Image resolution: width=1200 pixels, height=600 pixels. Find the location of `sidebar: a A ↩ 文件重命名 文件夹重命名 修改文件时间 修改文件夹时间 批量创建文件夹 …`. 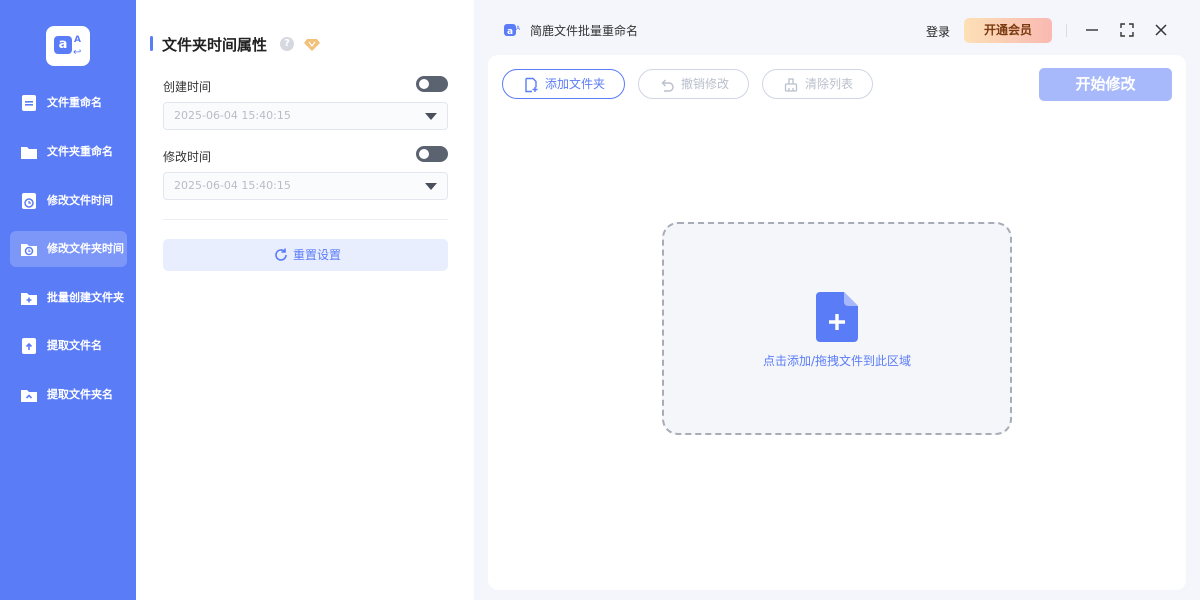

sidebar: a A ↩ 文件重命名 文件夹重命名 修改文件时间 修改文件夹时间 批量创建文件夹 … is located at coordinates (68, 300).